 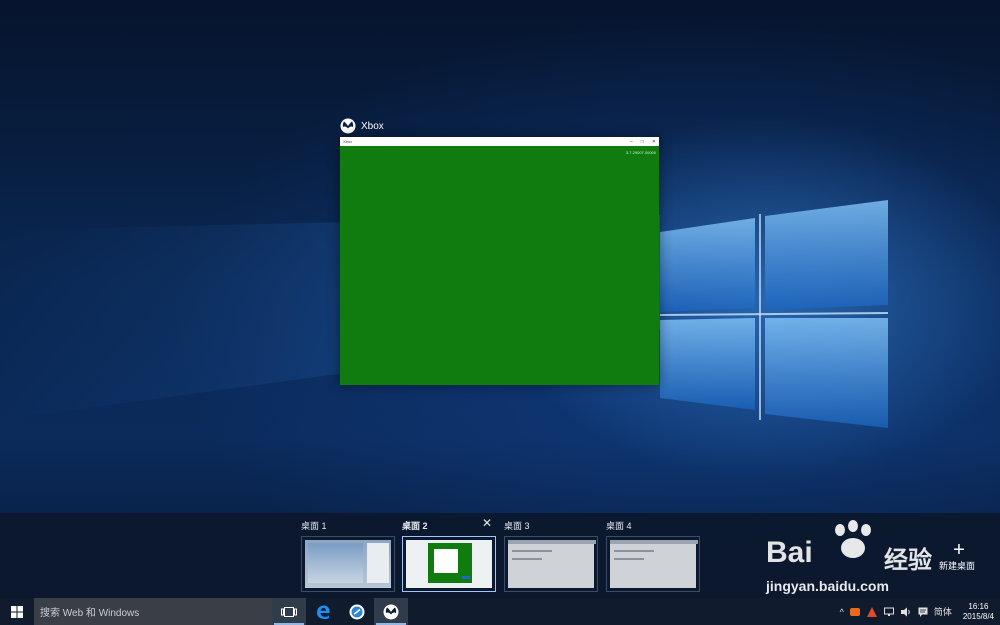 I want to click on start-button, so click(x=17, y=611).